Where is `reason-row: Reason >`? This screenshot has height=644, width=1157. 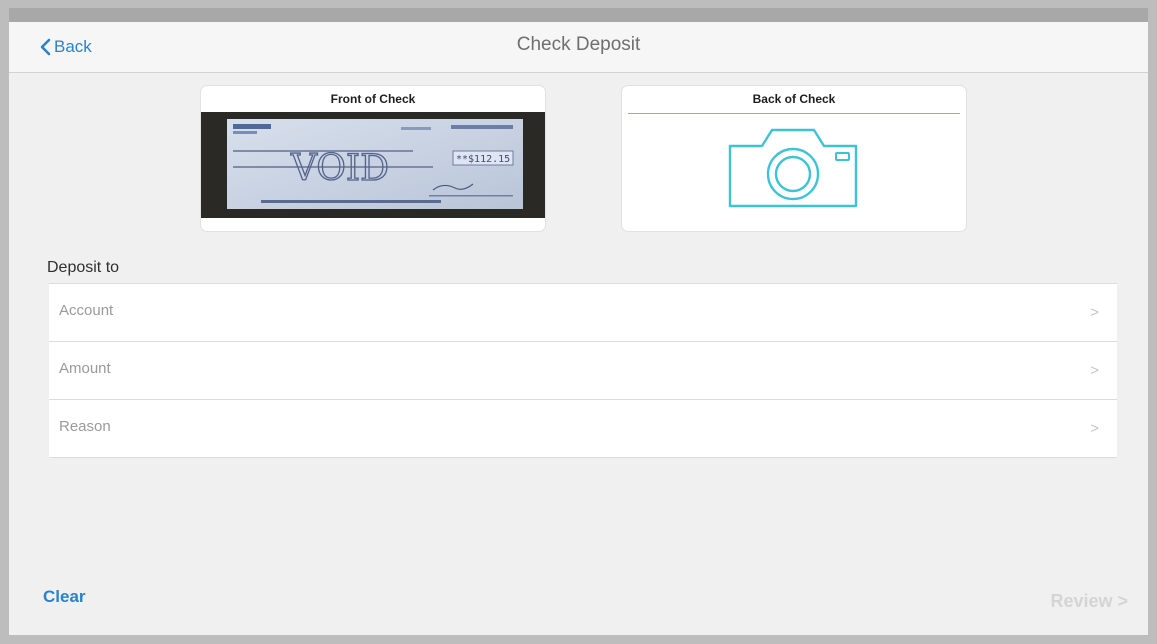 reason-row: Reason > is located at coordinates (583, 428).